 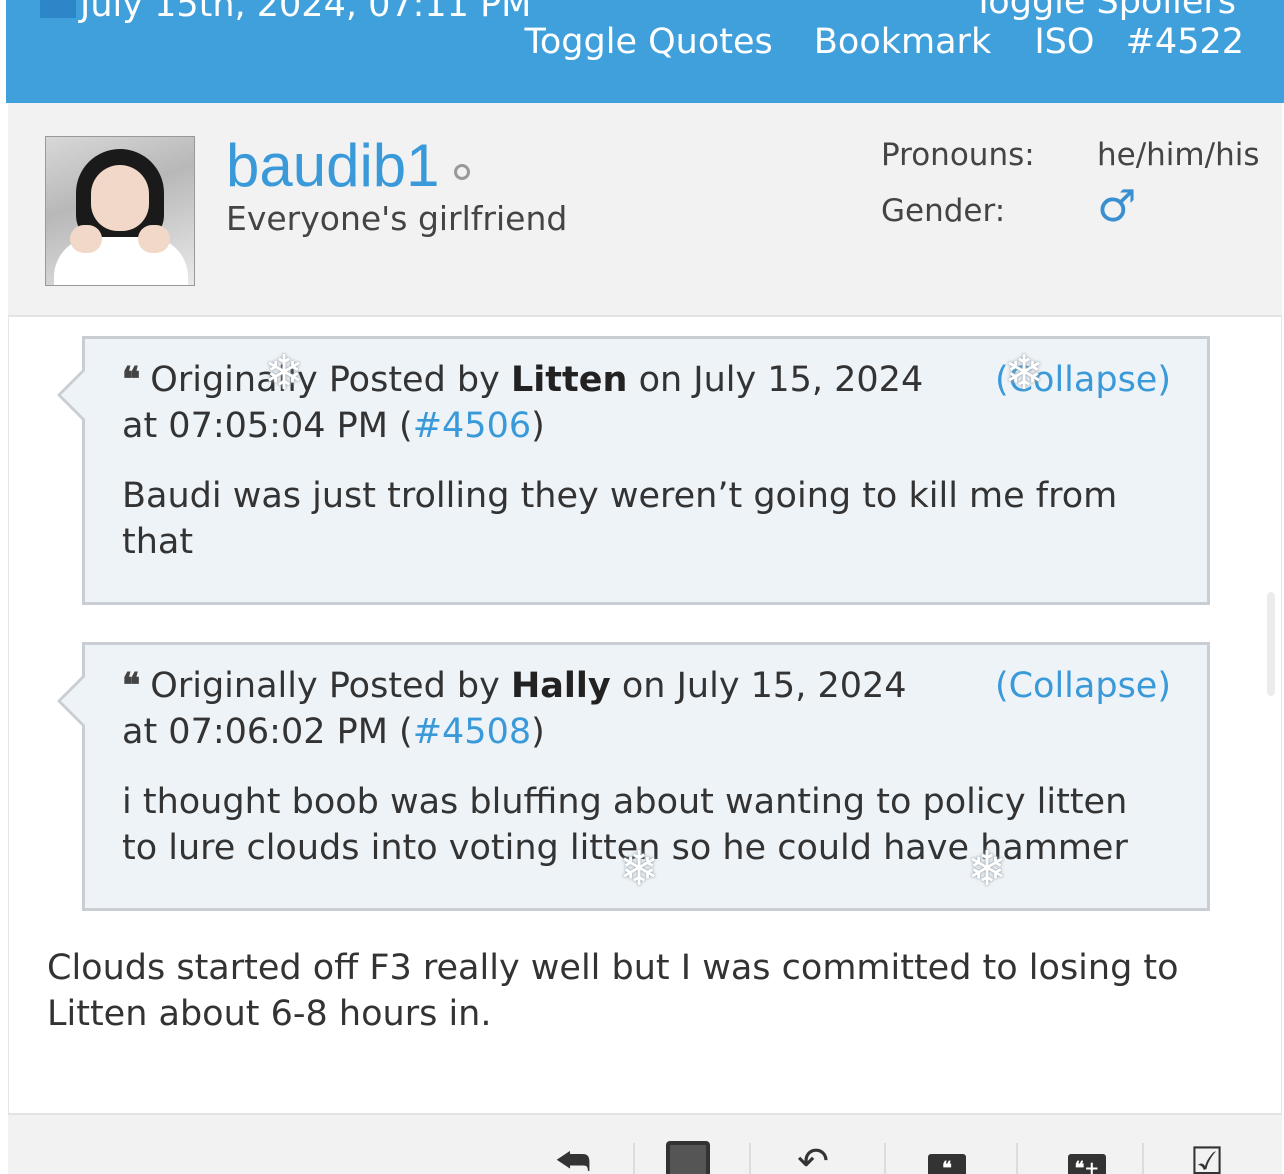 What do you see at coordinates (573, 1157) in the screenshot?
I see `reply-all-icon: ⮪` at bounding box center [573, 1157].